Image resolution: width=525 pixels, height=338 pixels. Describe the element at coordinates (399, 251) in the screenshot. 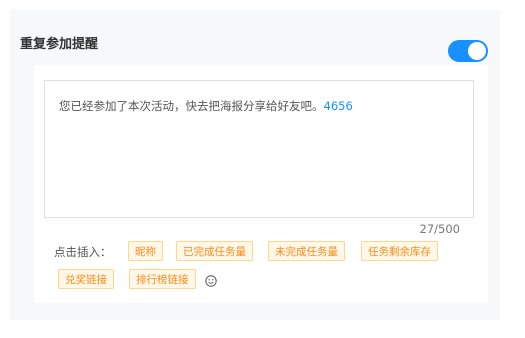

I see `insert-tag-remaining-stock: 任务剩余库存` at that location.